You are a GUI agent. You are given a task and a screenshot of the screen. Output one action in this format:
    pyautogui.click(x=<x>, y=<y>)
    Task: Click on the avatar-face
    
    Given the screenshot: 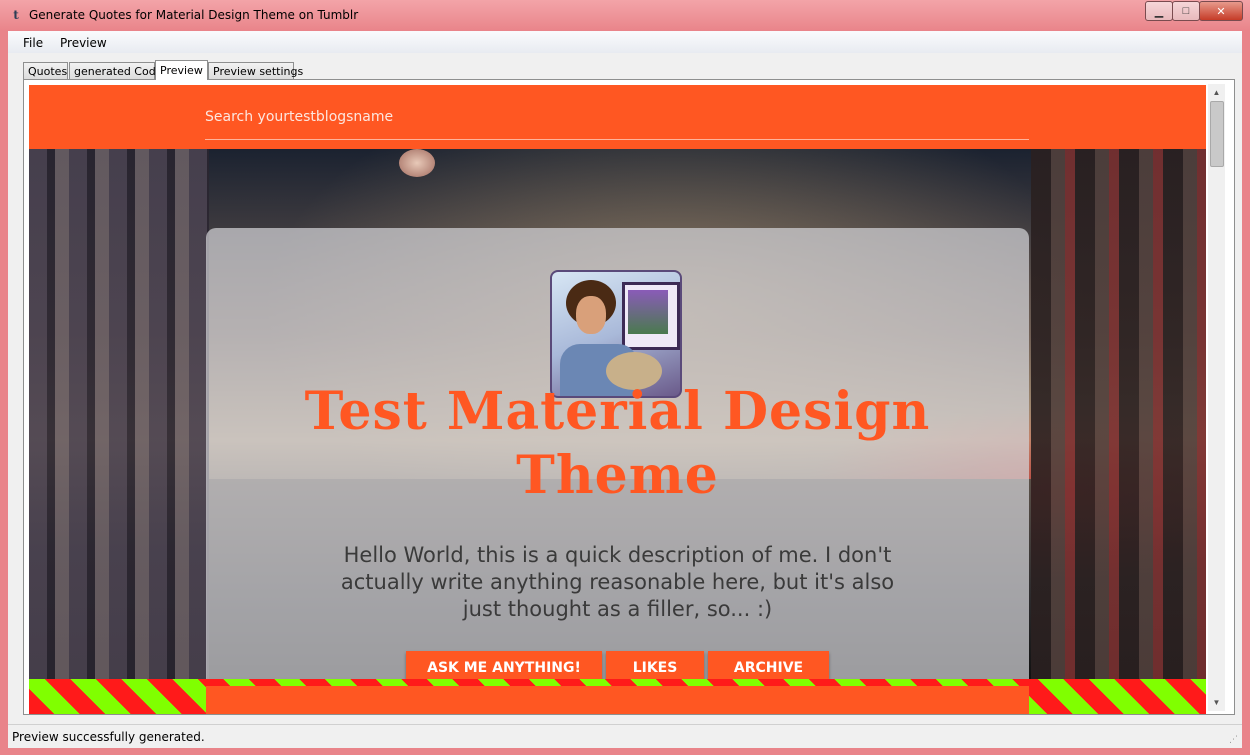 What is the action you would take?
    pyautogui.click(x=591, y=315)
    